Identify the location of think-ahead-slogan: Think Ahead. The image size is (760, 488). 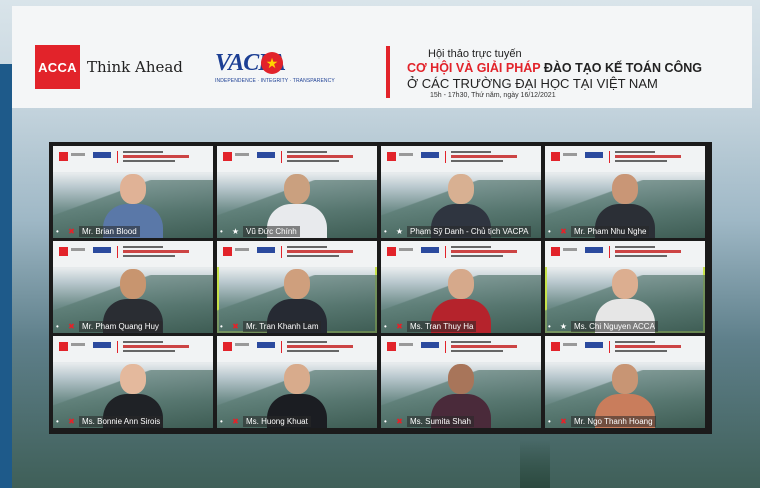
(135, 67).